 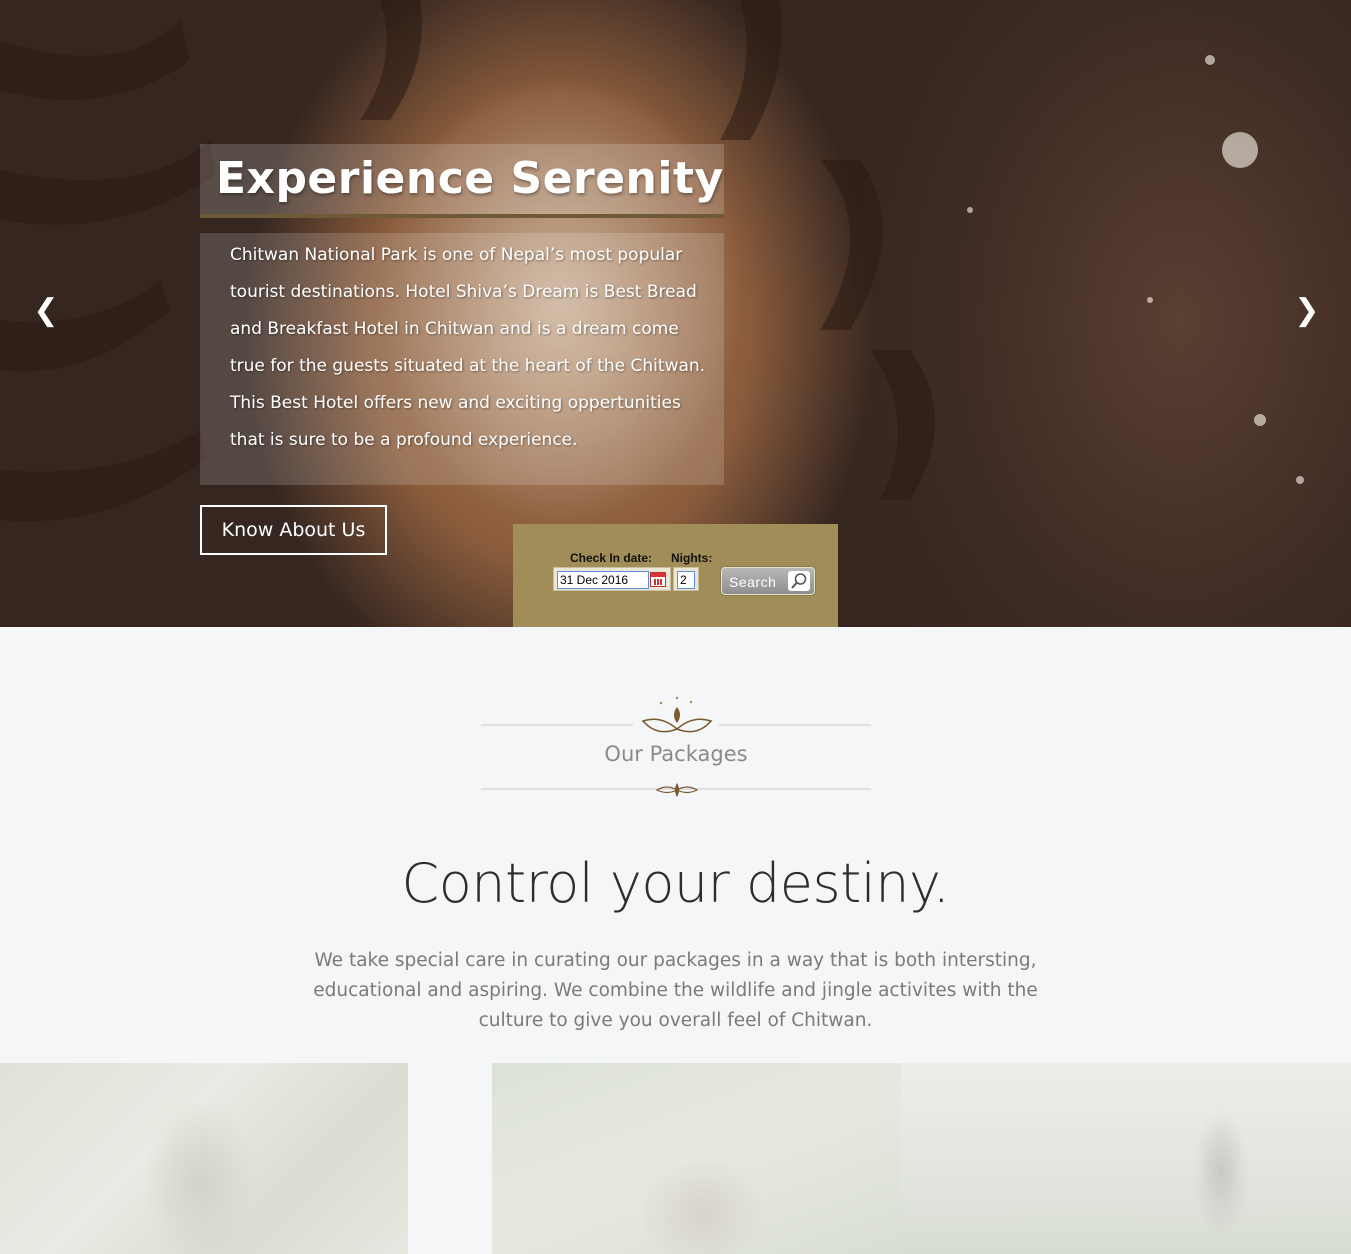 I want to click on chevron-right-icon: ❯, so click(x=1307, y=310).